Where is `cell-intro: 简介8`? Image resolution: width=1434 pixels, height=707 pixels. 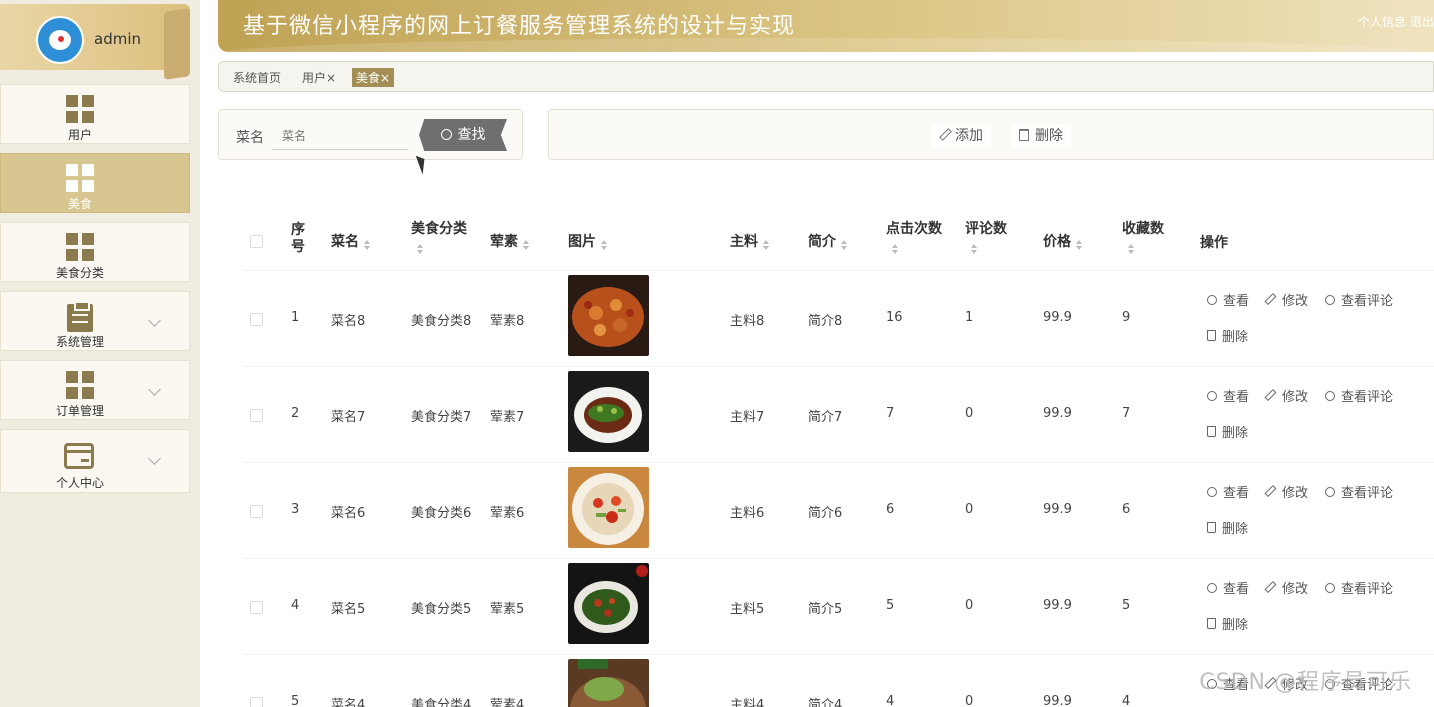 cell-intro: 简介8 is located at coordinates (825, 321).